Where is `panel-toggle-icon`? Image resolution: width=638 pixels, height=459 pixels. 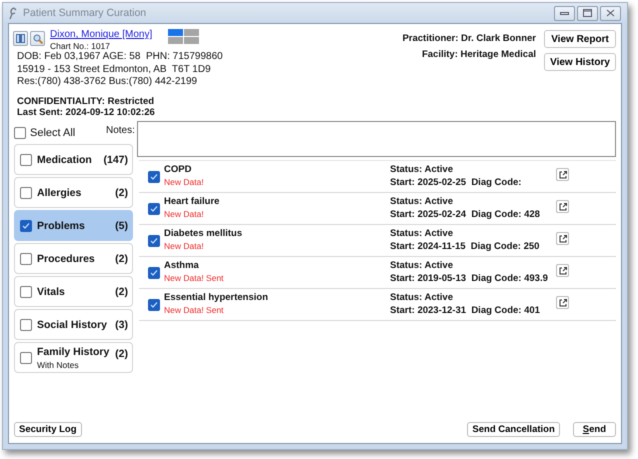 panel-toggle-icon is located at coordinates (20, 38).